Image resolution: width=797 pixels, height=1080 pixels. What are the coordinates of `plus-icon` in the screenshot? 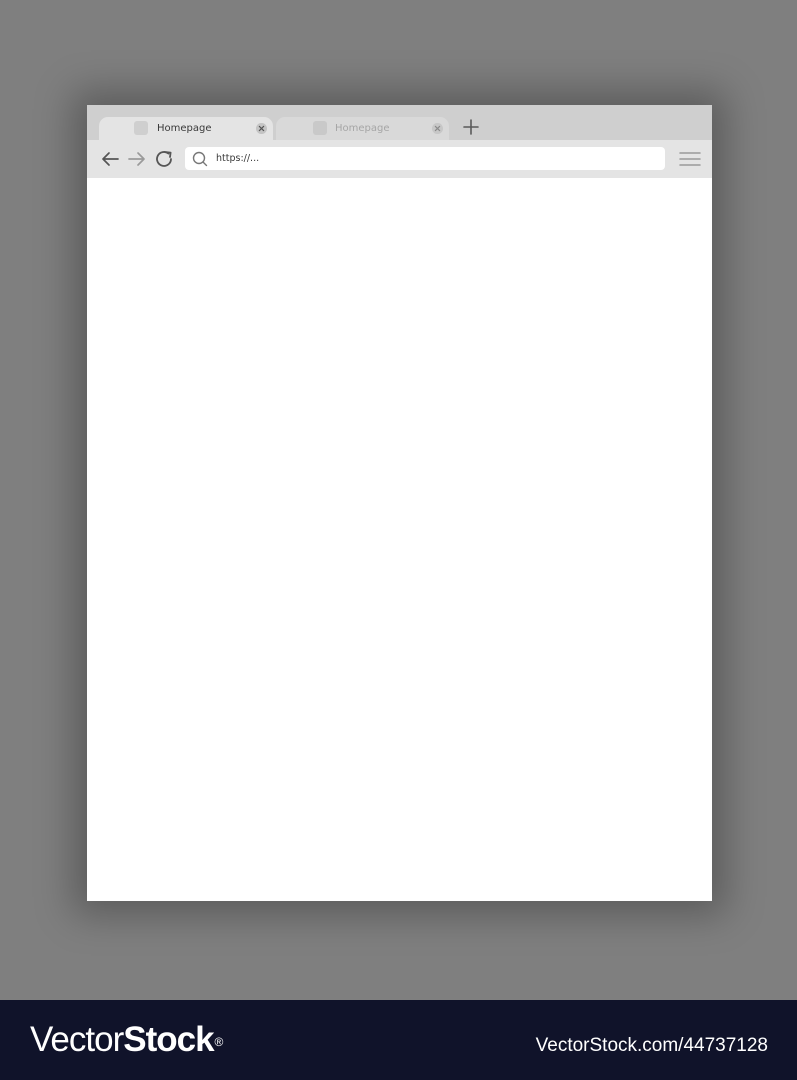 It's located at (471, 127).